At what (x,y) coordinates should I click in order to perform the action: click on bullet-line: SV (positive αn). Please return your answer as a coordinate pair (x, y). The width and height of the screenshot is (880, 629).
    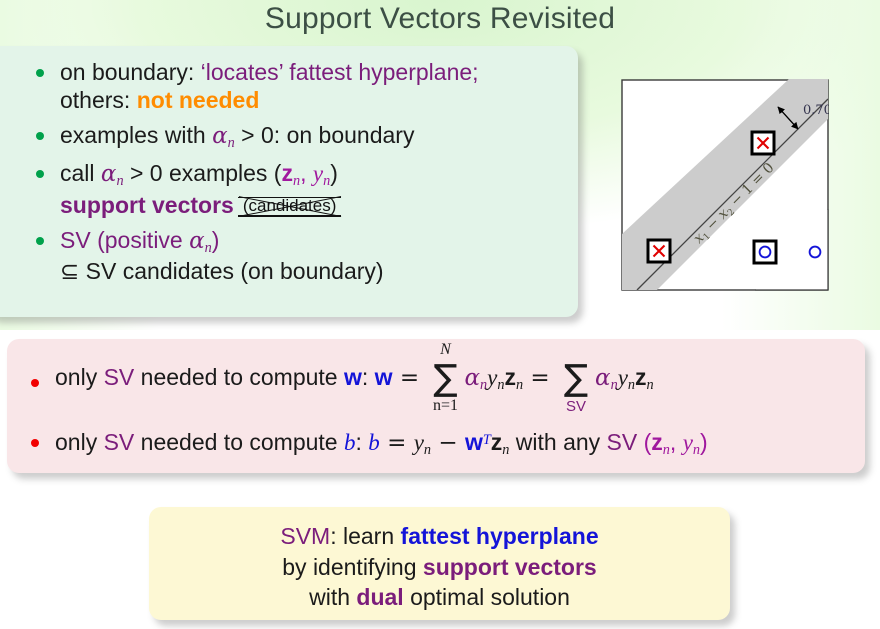
    Looking at the image, I should click on (314, 241).